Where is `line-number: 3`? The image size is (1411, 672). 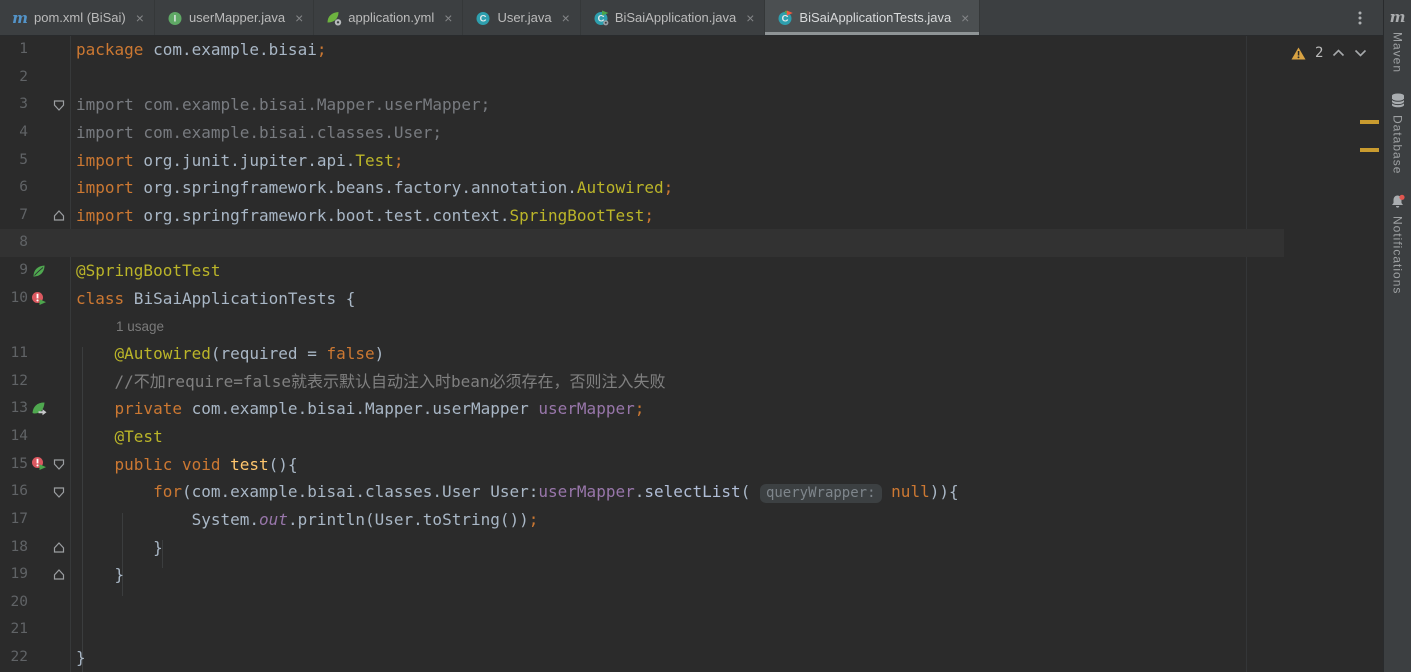
line-number: 3 is located at coordinates (23, 104).